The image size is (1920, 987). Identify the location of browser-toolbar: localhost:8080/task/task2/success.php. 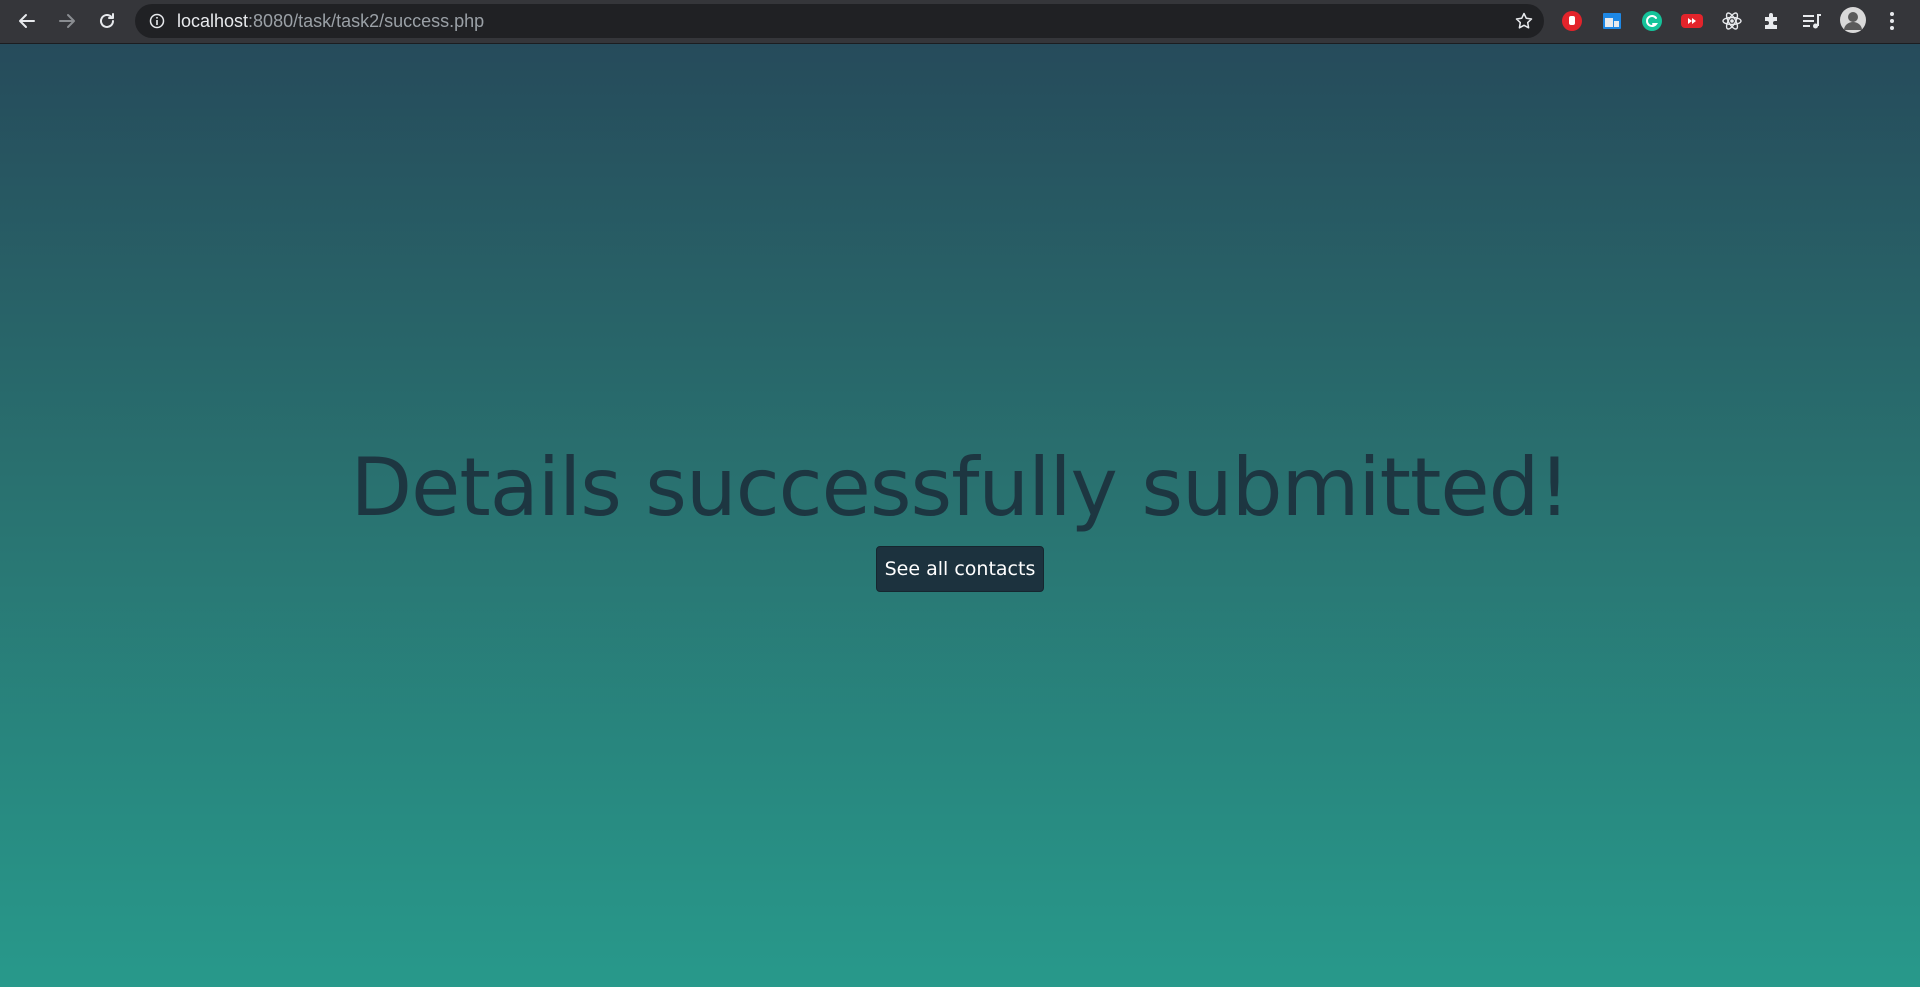
(960, 22).